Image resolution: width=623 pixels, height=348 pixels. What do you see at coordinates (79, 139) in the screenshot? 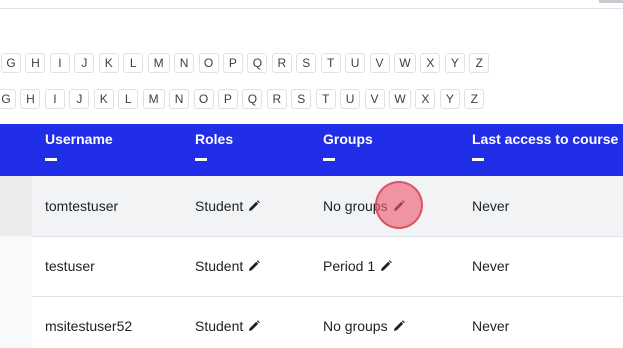
I see `header-username-label: Username` at bounding box center [79, 139].